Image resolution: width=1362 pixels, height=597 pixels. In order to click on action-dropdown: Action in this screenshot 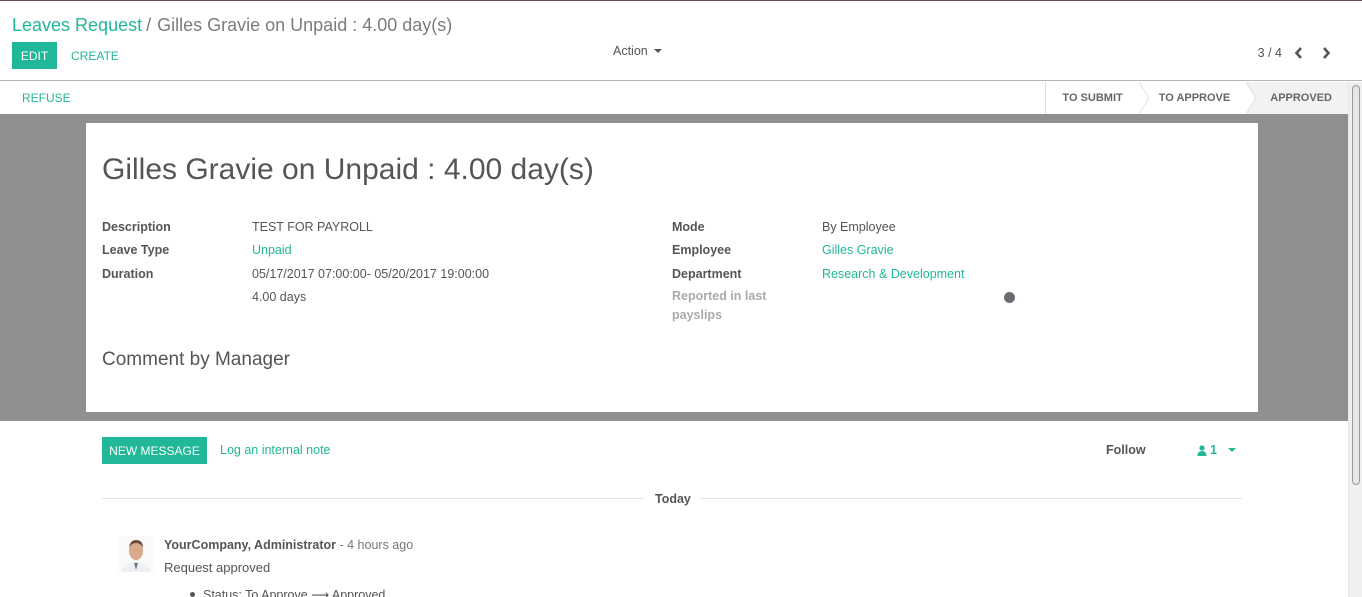, I will do `click(637, 51)`.